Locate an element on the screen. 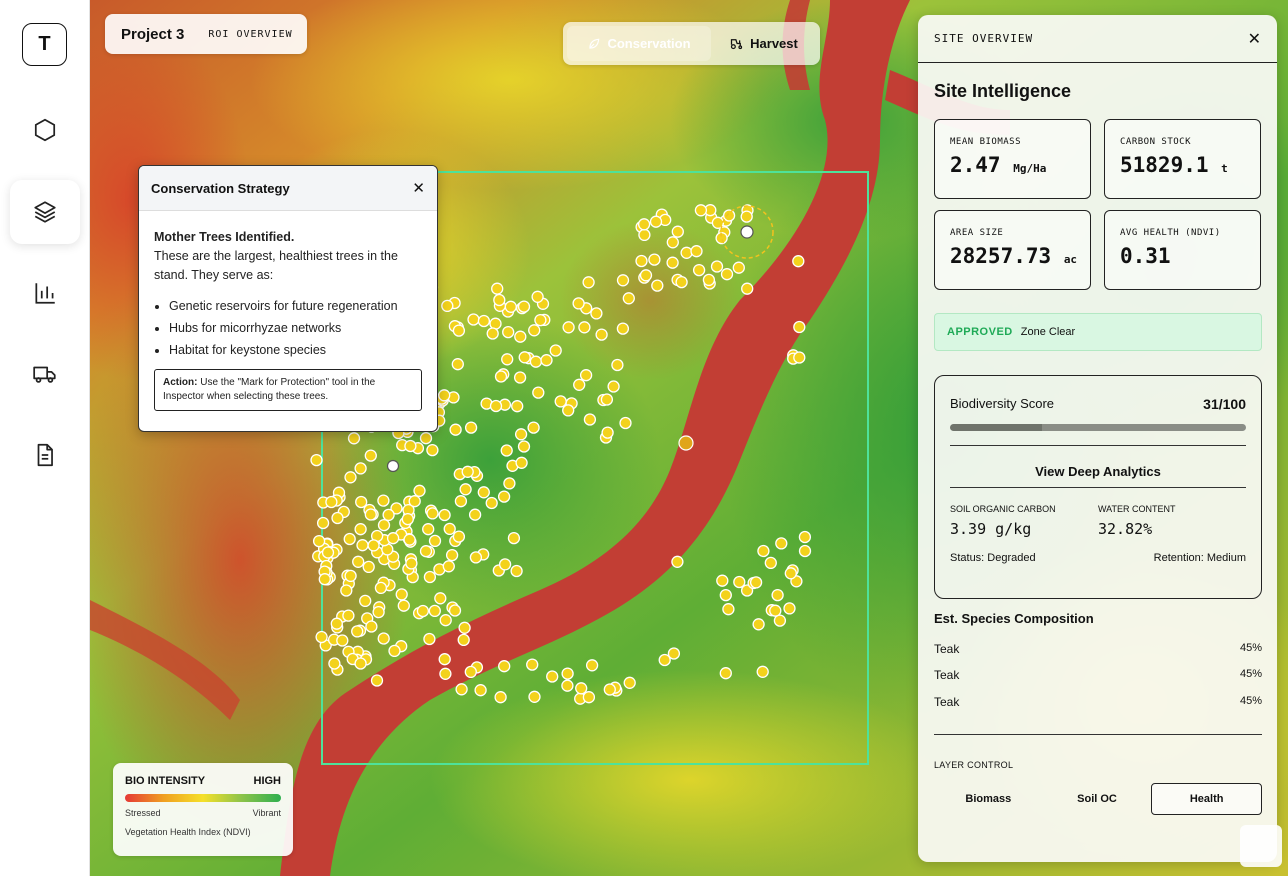 The height and width of the screenshot is (876, 1288). layer-soil-oc-button: Soil OC is located at coordinates (1097, 799).